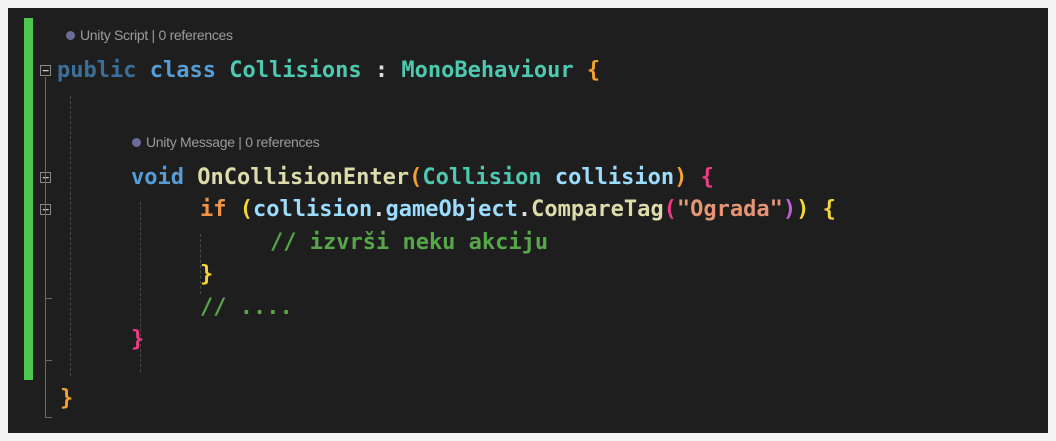 This screenshot has height=441, width=1056. Describe the element at coordinates (28, 199) in the screenshot. I see `change-tracking-bar` at that location.